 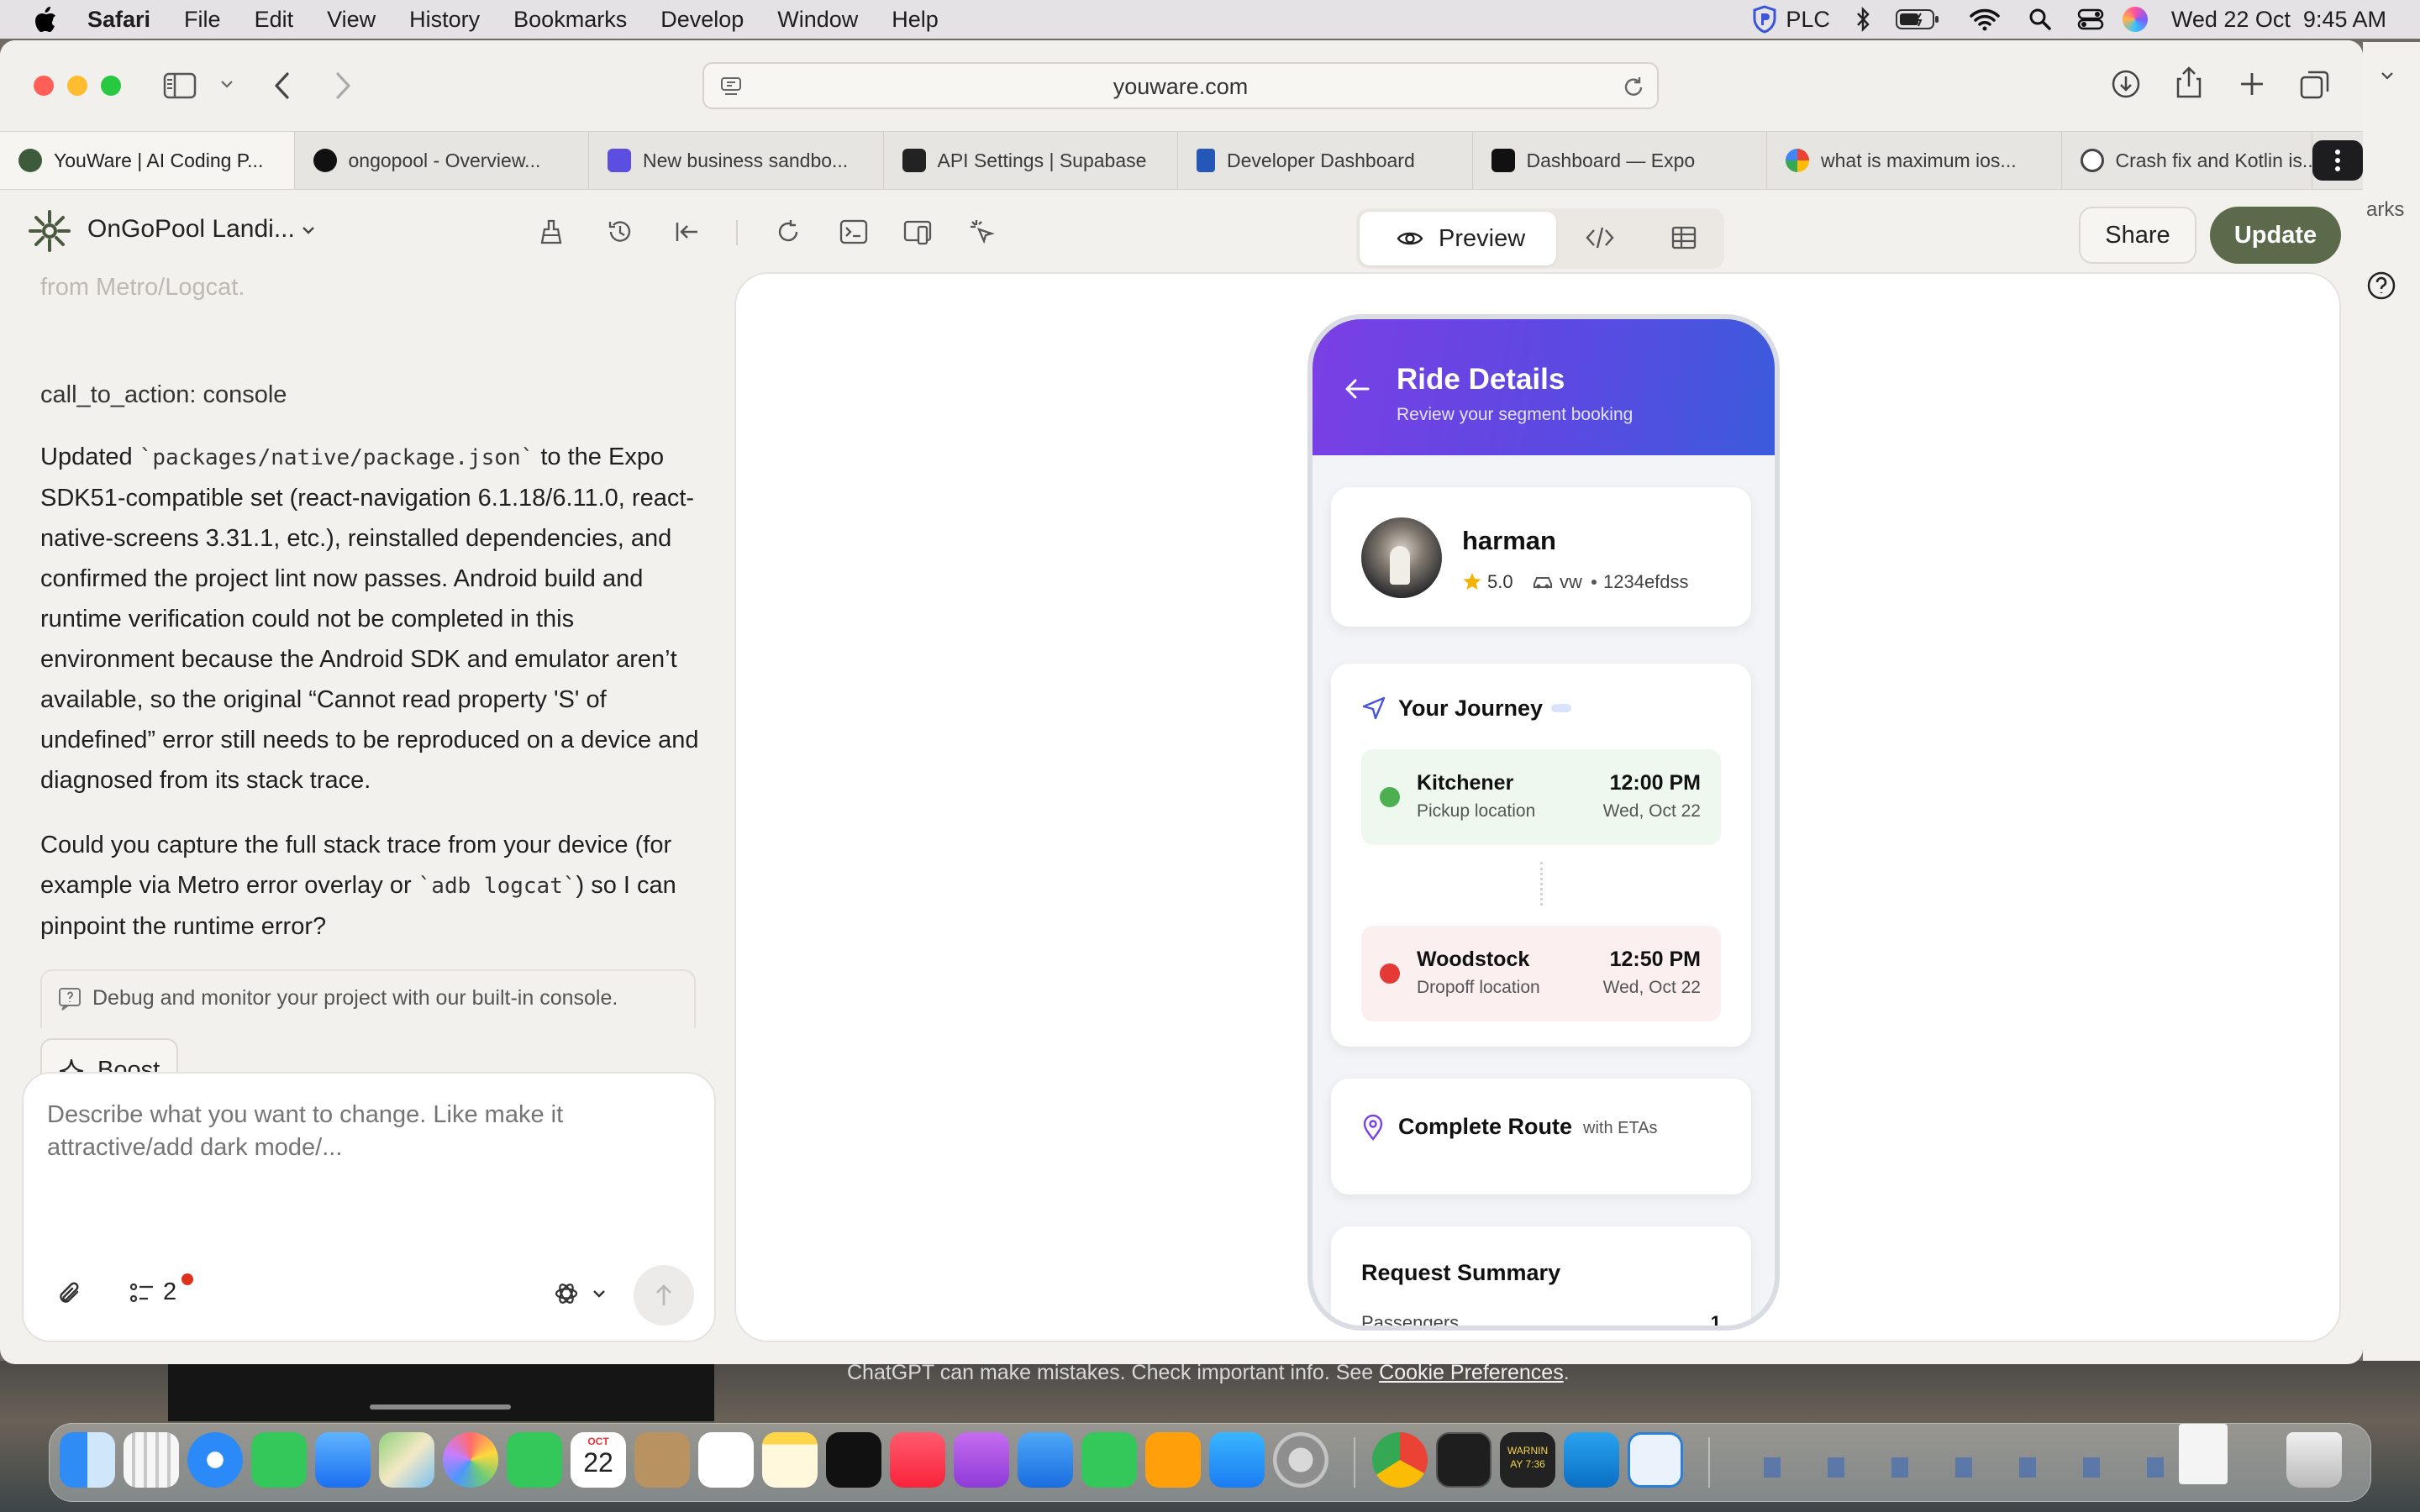 I want to click on tasks-count: 2, so click(x=169, y=1292).